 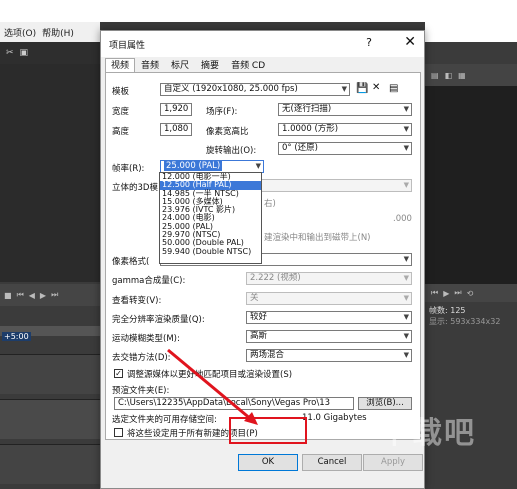 I want to click on gamma-select: 2.222 (视频) ▼, so click(x=329, y=278).